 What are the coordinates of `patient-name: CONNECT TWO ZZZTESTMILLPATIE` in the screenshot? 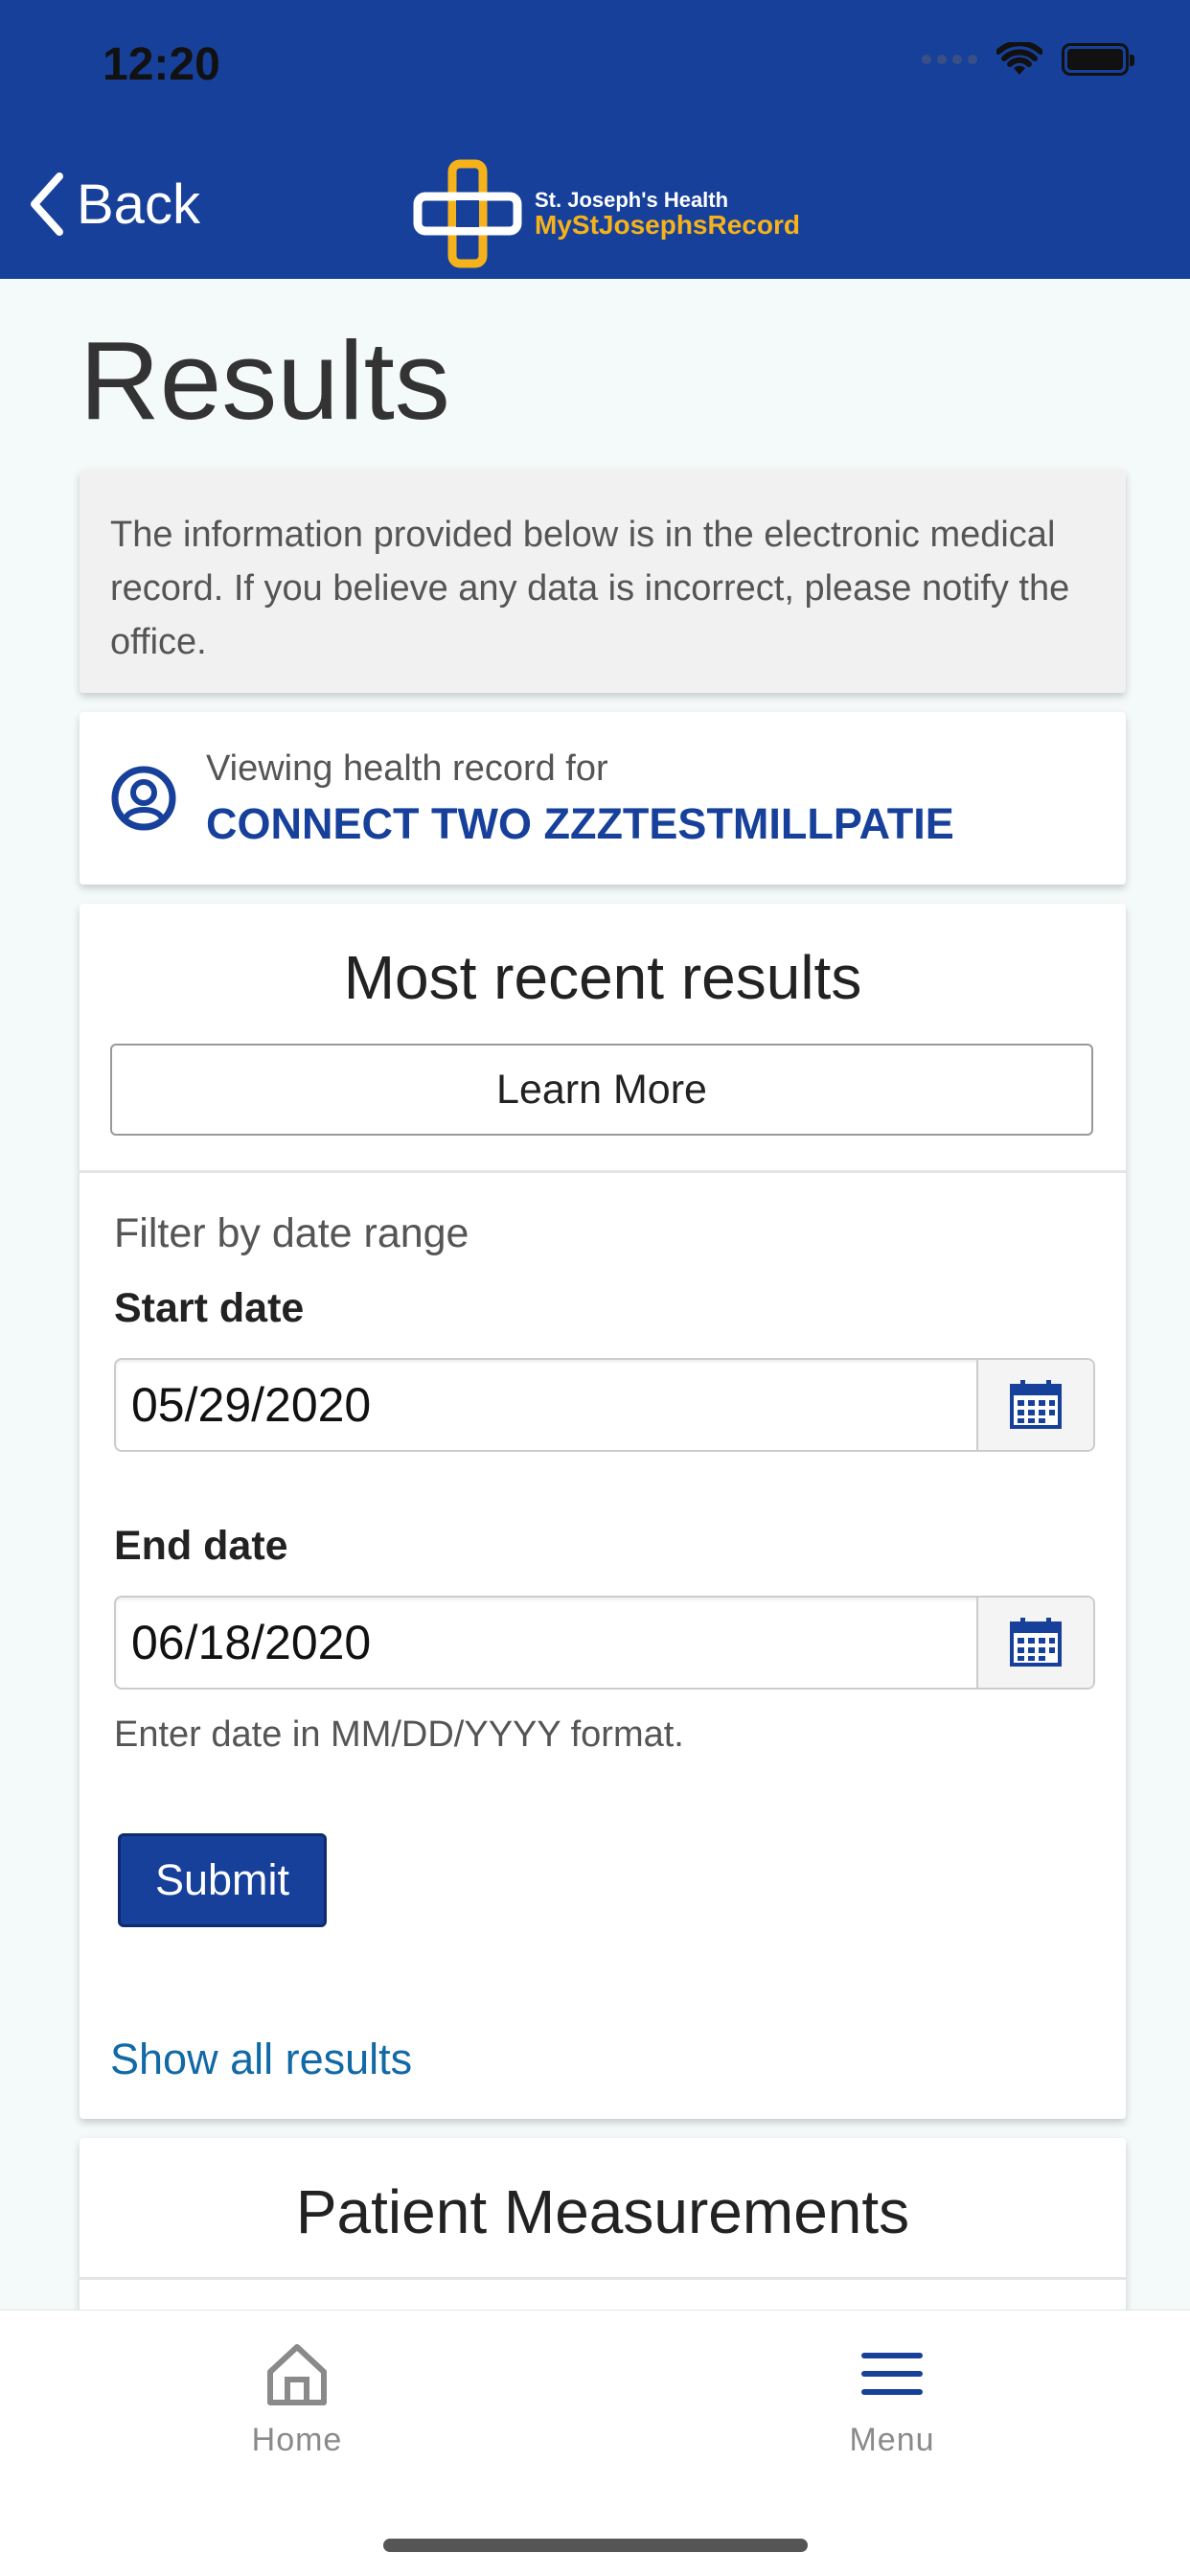 It's located at (580, 823).